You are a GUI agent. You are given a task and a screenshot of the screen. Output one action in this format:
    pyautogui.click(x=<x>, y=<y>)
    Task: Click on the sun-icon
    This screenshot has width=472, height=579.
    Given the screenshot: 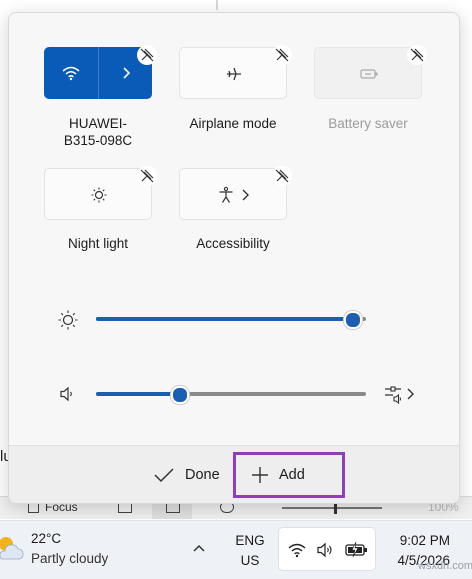 What is the action you would take?
    pyautogui.click(x=99, y=195)
    